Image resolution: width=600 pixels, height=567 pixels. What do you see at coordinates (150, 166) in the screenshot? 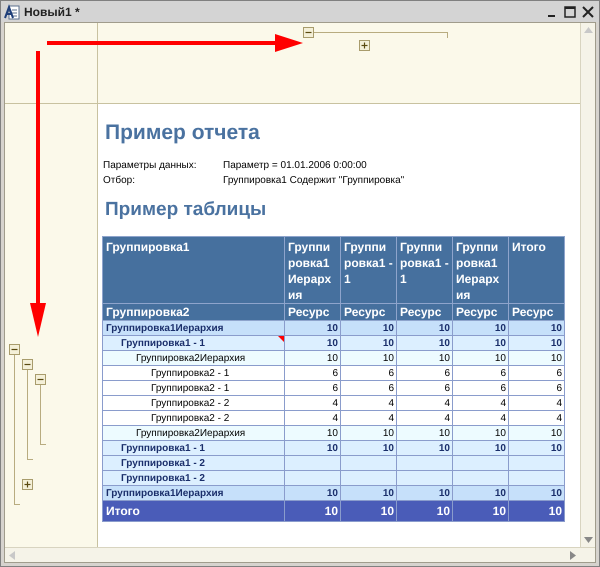
I see `parameter-label: Параметры данных:` at bounding box center [150, 166].